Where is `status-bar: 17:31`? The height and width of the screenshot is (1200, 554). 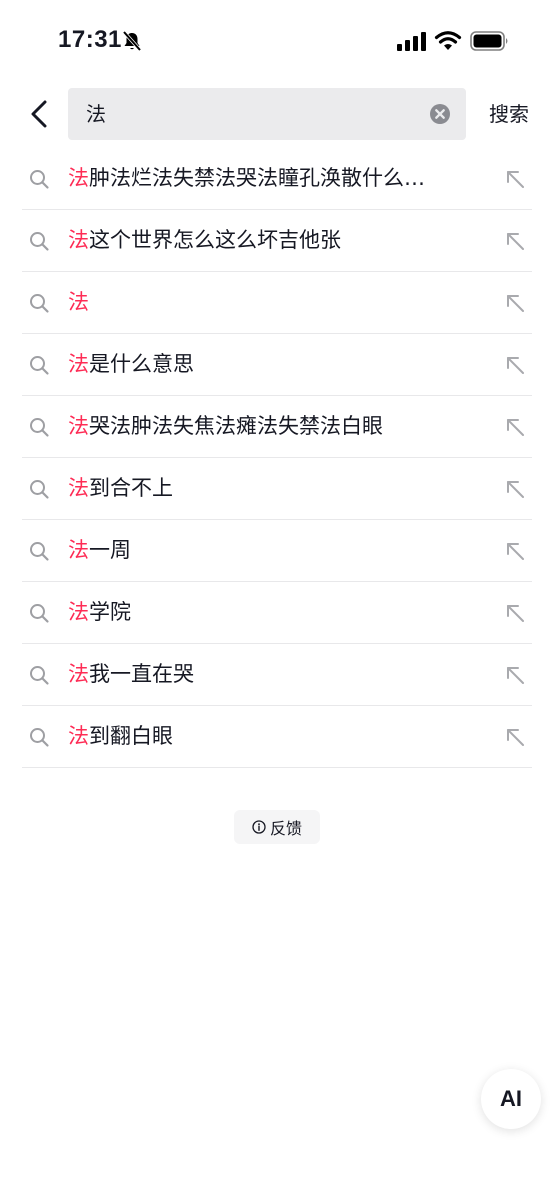
status-bar: 17:31 is located at coordinates (277, 40).